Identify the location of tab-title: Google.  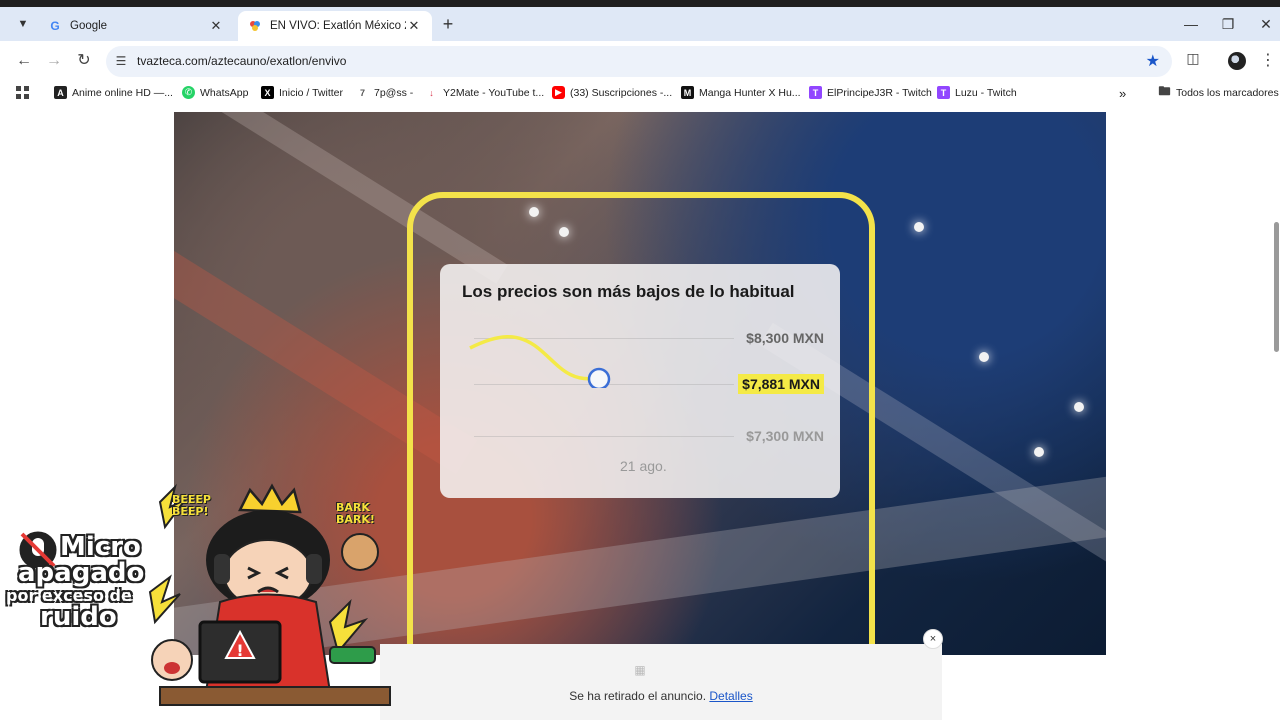
(89, 26).